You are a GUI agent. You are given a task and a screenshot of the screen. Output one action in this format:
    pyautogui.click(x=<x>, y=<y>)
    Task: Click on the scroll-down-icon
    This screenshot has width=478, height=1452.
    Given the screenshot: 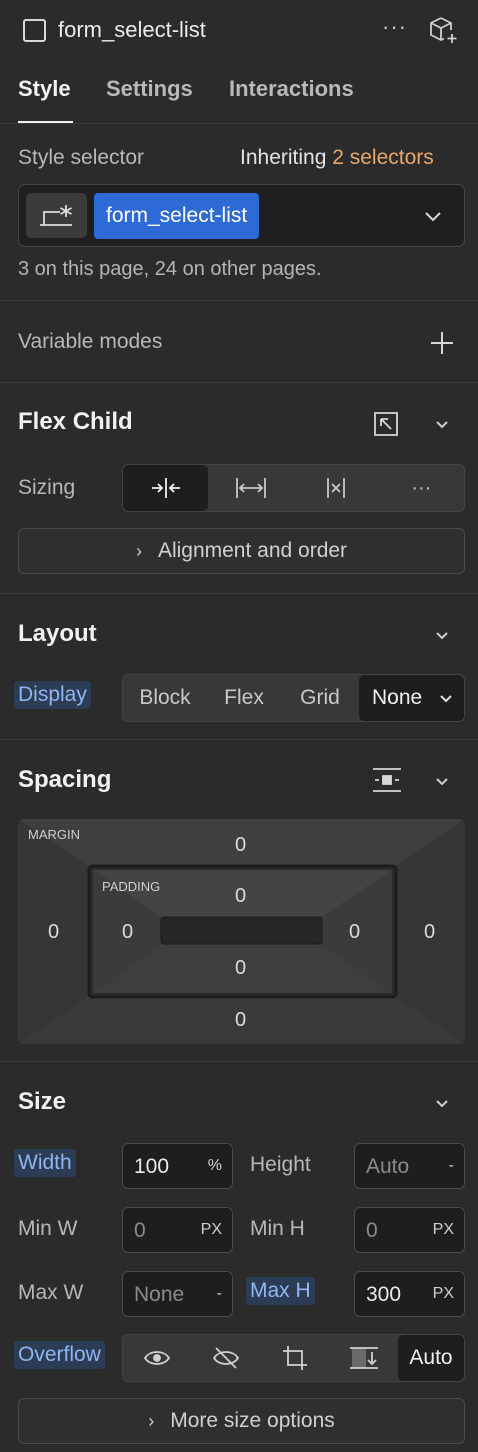 What is the action you would take?
    pyautogui.click(x=363, y=1358)
    